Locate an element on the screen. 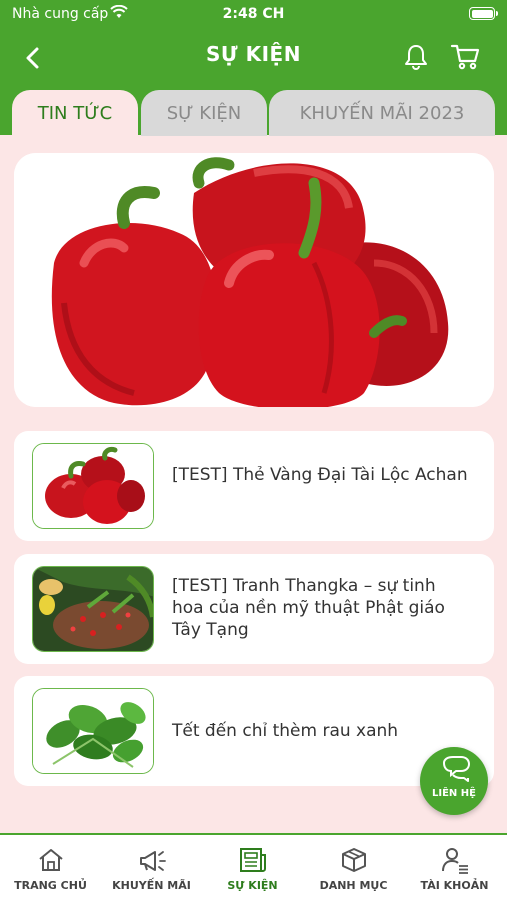  tab-su-kien: SỰ KIỆN is located at coordinates (204, 113).